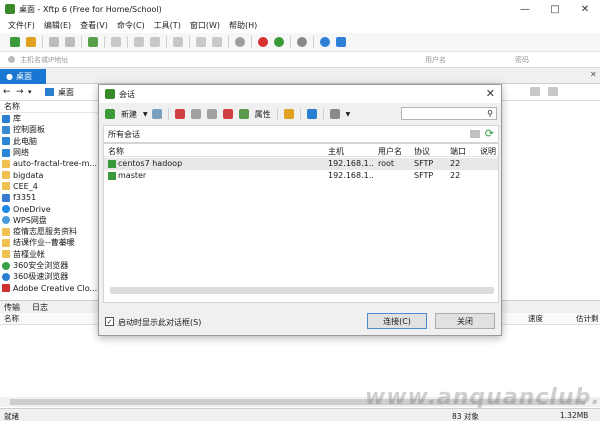 Image resolution: width=600 pixels, height=421 pixels. I want to click on list-item: 结课作业--曹蓁暖, so click(49, 242).